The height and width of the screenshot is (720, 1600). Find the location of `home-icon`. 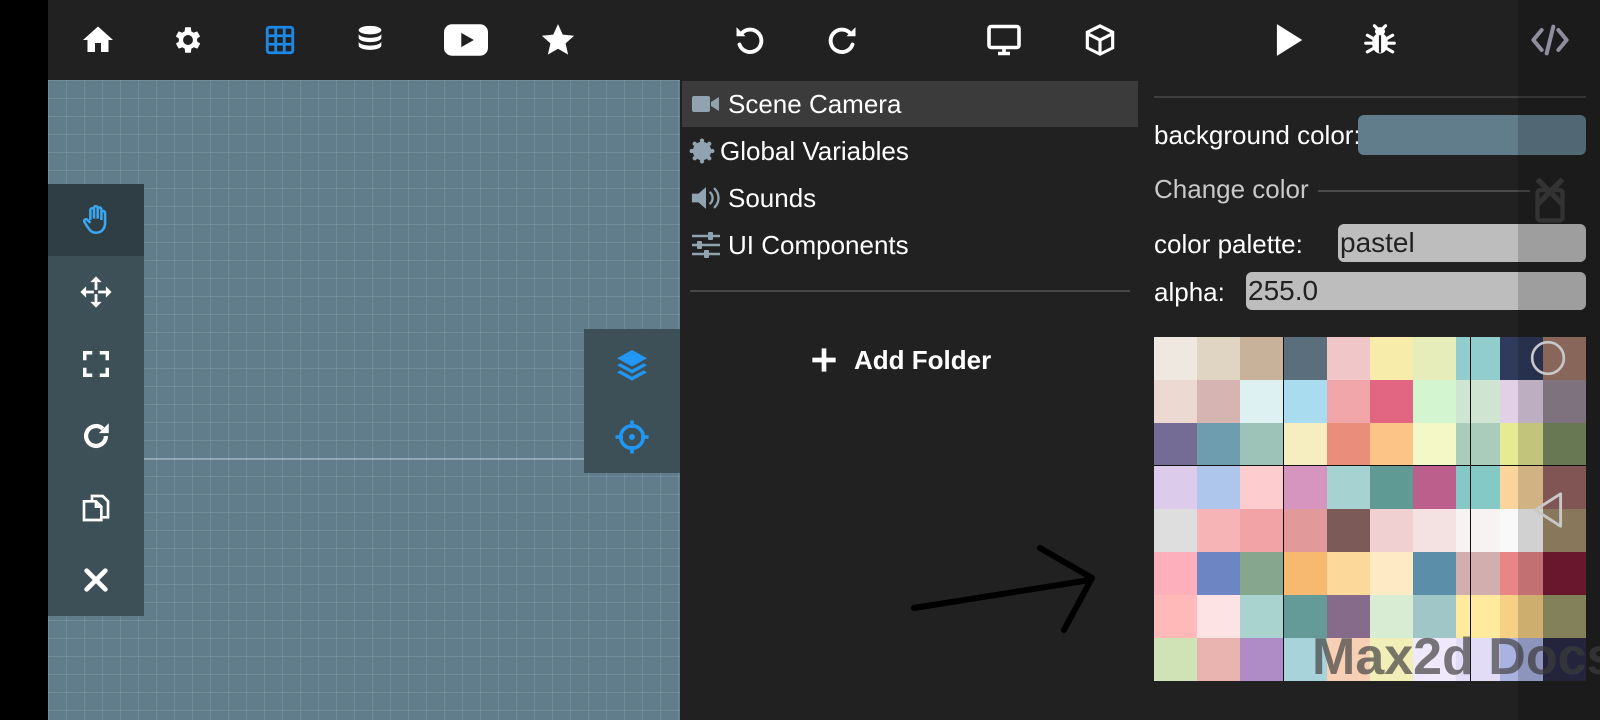

home-icon is located at coordinates (98, 40).